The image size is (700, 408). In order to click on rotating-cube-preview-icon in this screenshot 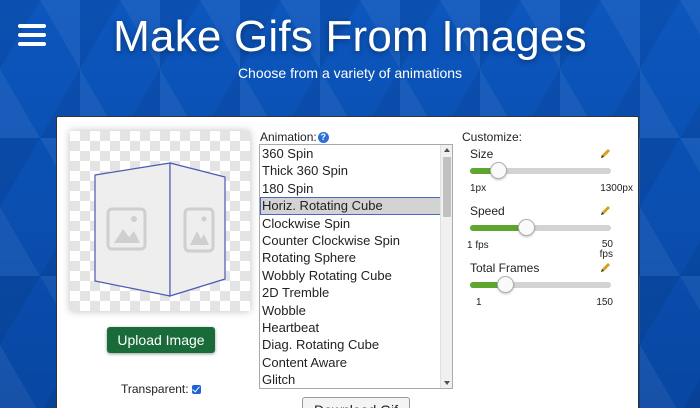, I will do `click(160, 229)`.